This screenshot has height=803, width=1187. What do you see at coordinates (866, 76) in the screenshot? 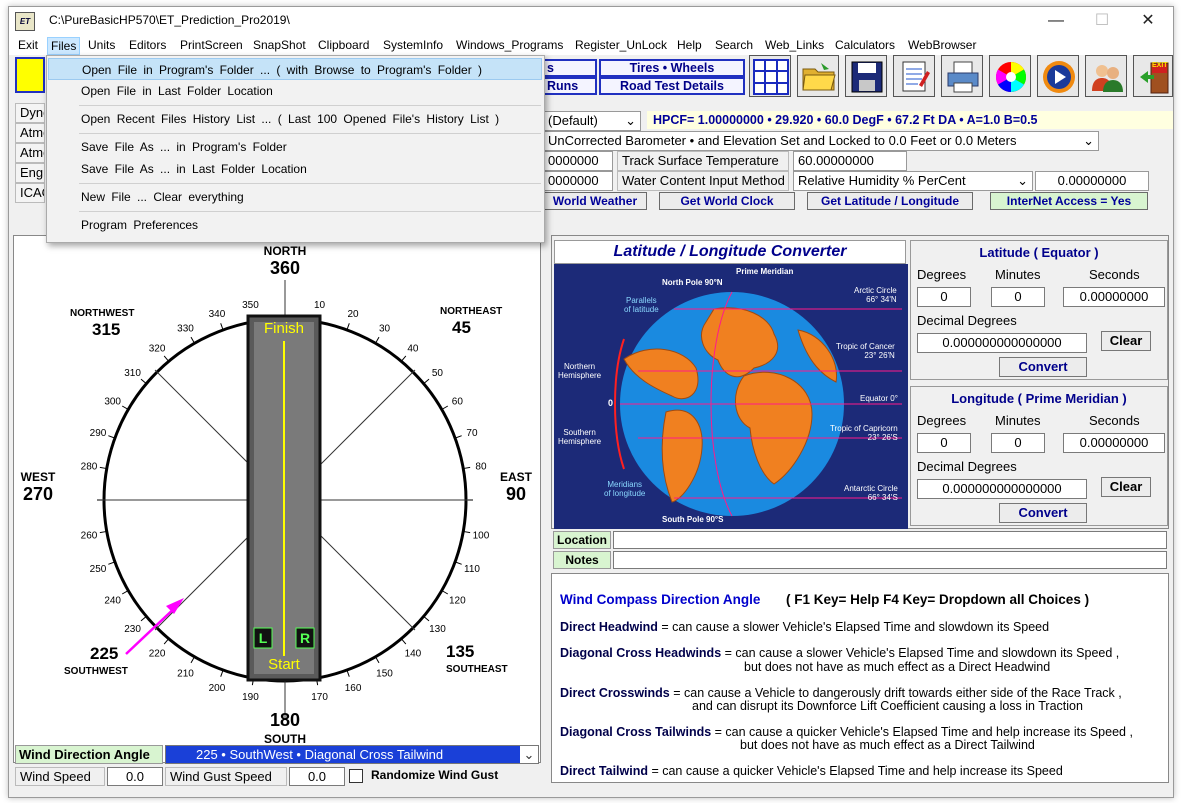
I see `save-disk-icon` at bounding box center [866, 76].